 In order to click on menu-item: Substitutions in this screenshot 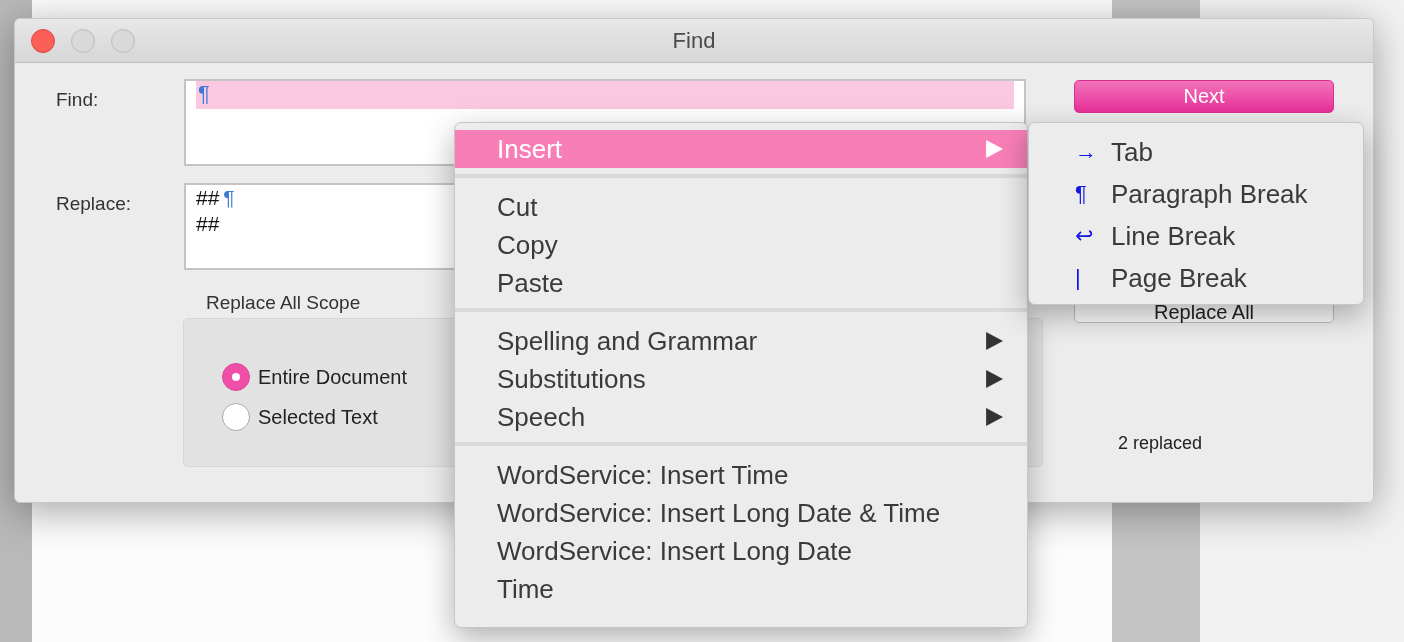, I will do `click(741, 379)`.